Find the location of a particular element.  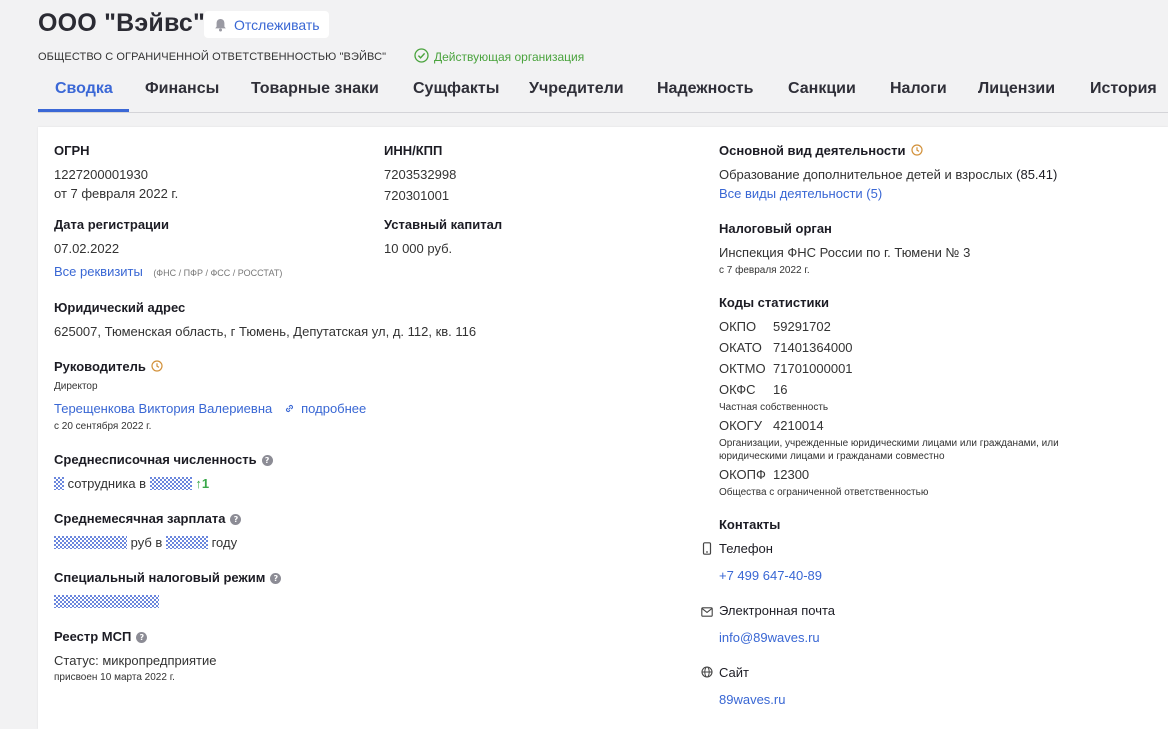

link-icon is located at coordinates (289, 410).